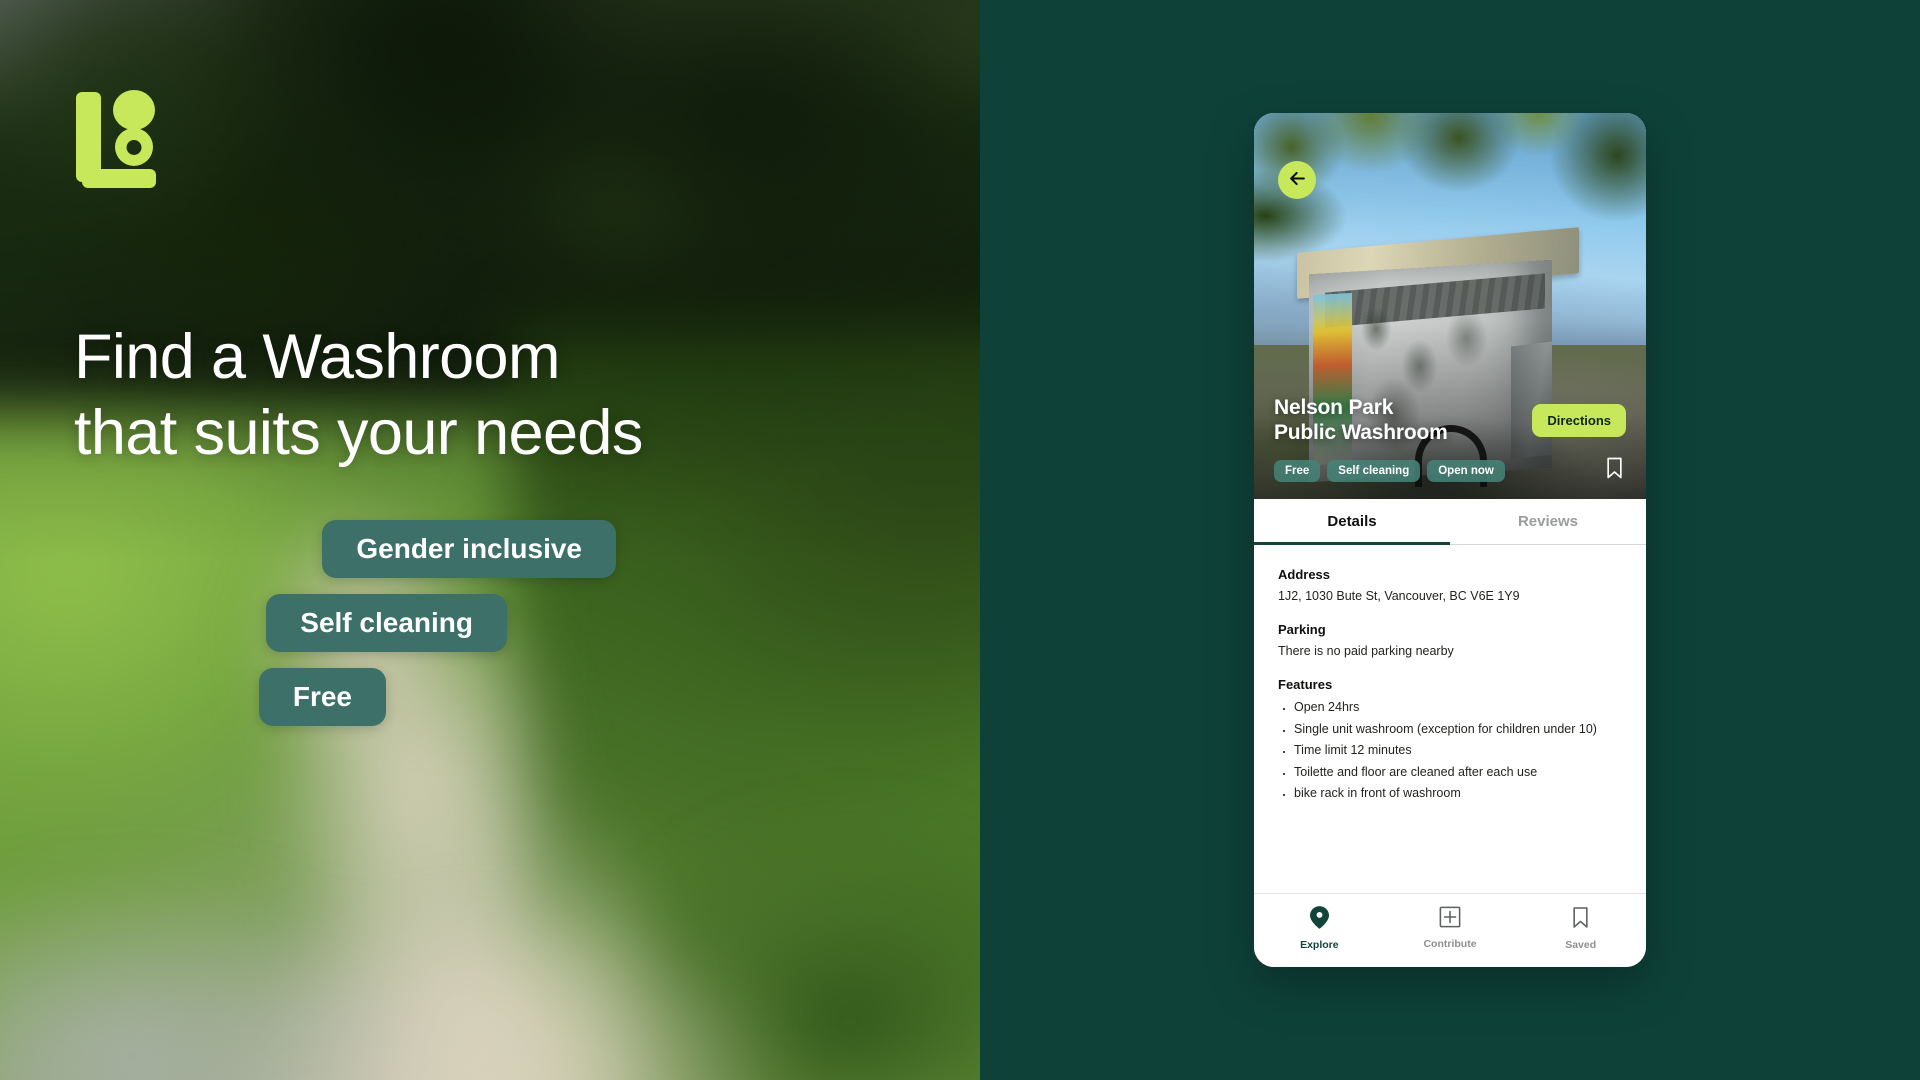 The height and width of the screenshot is (1080, 1920). I want to click on parking-value: There is no paid parking nearby, so click(1366, 651).